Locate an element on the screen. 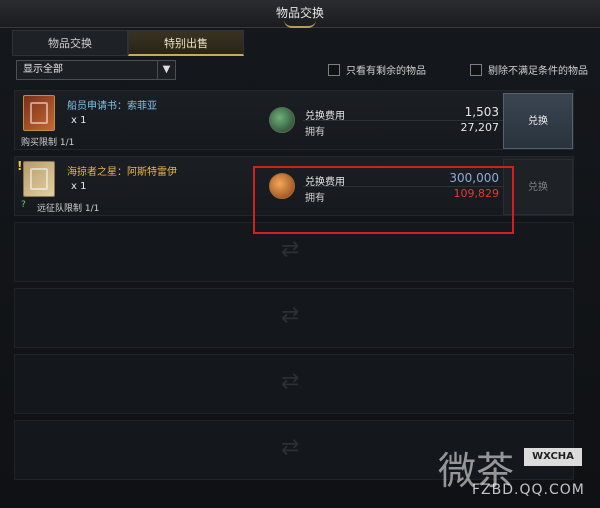 This screenshot has height=508, width=600. cost-panel: 兑换费用 300,000 拥有 109,829 is located at coordinates (383, 186).